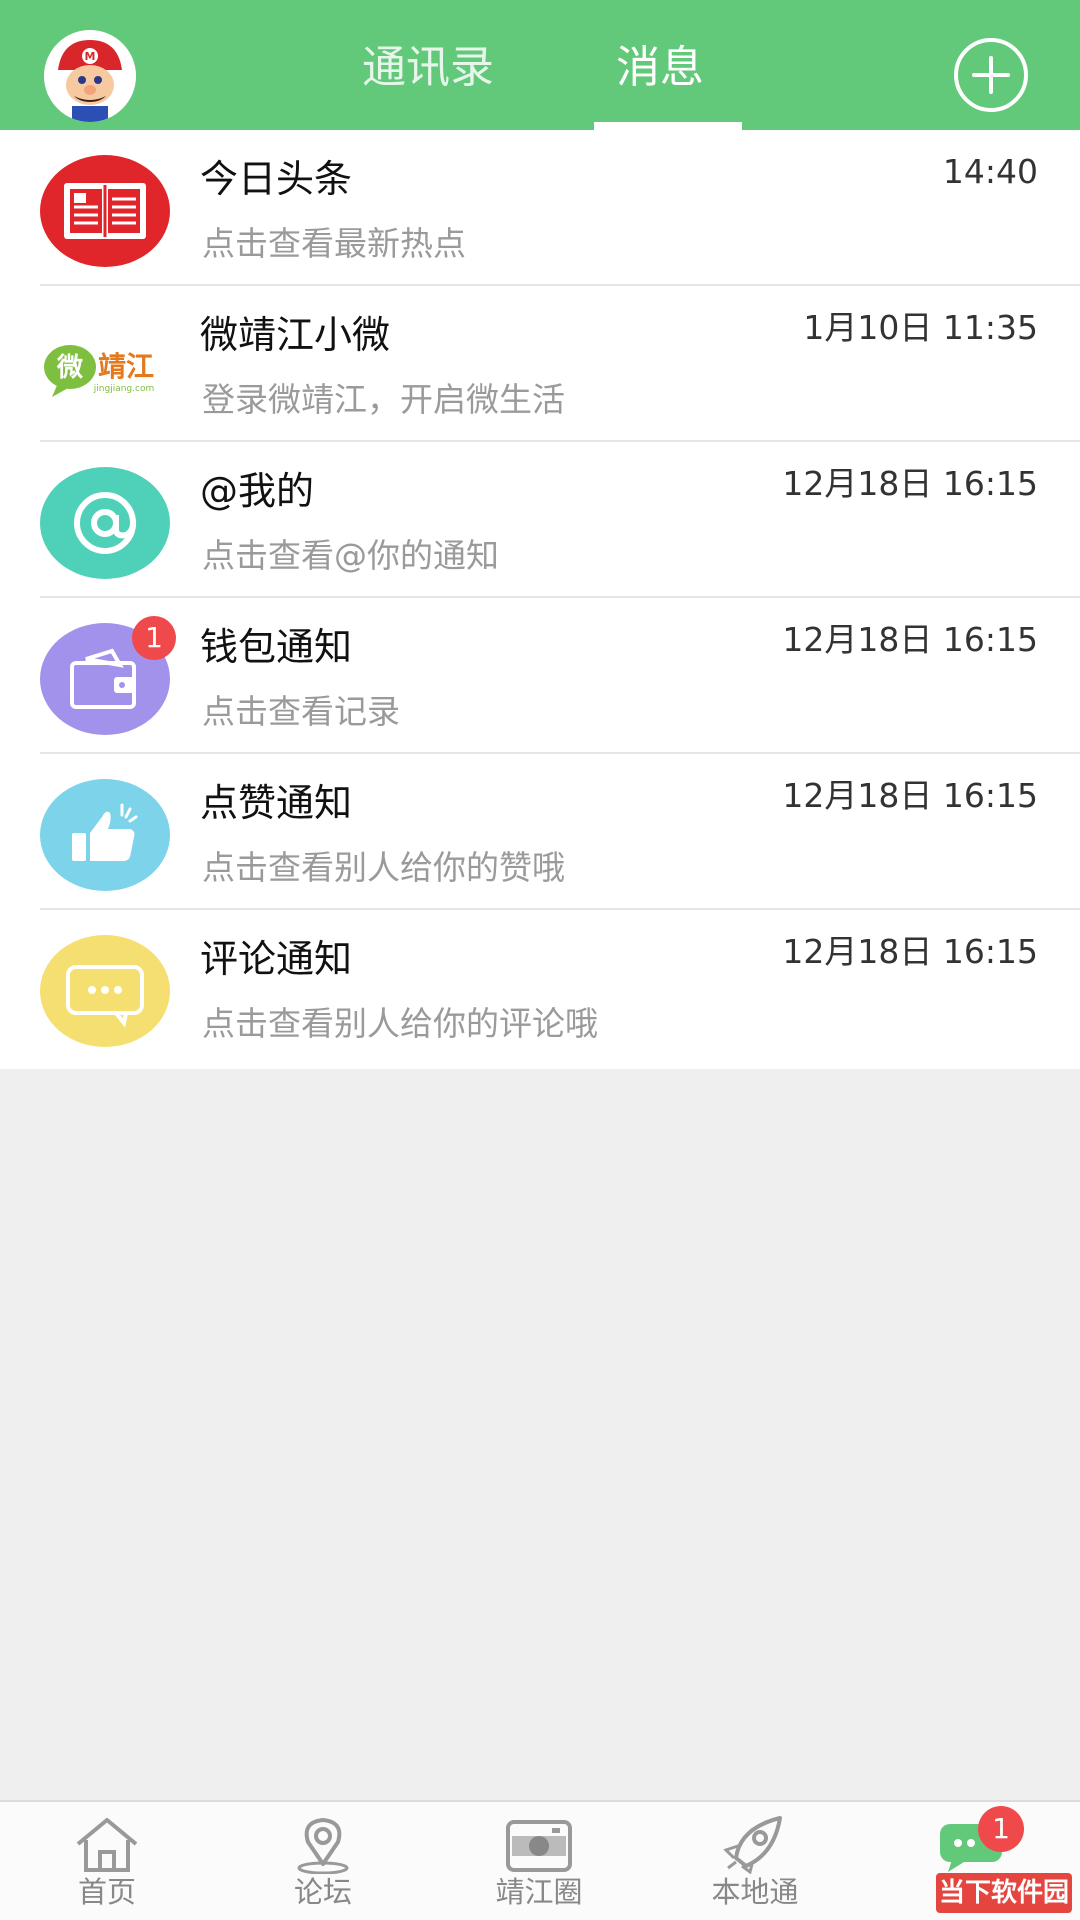 Image resolution: width=1080 pixels, height=1920 pixels. Describe the element at coordinates (350, 555) in the screenshot. I see `message-subtitle: 点击查看@你的通知` at that location.